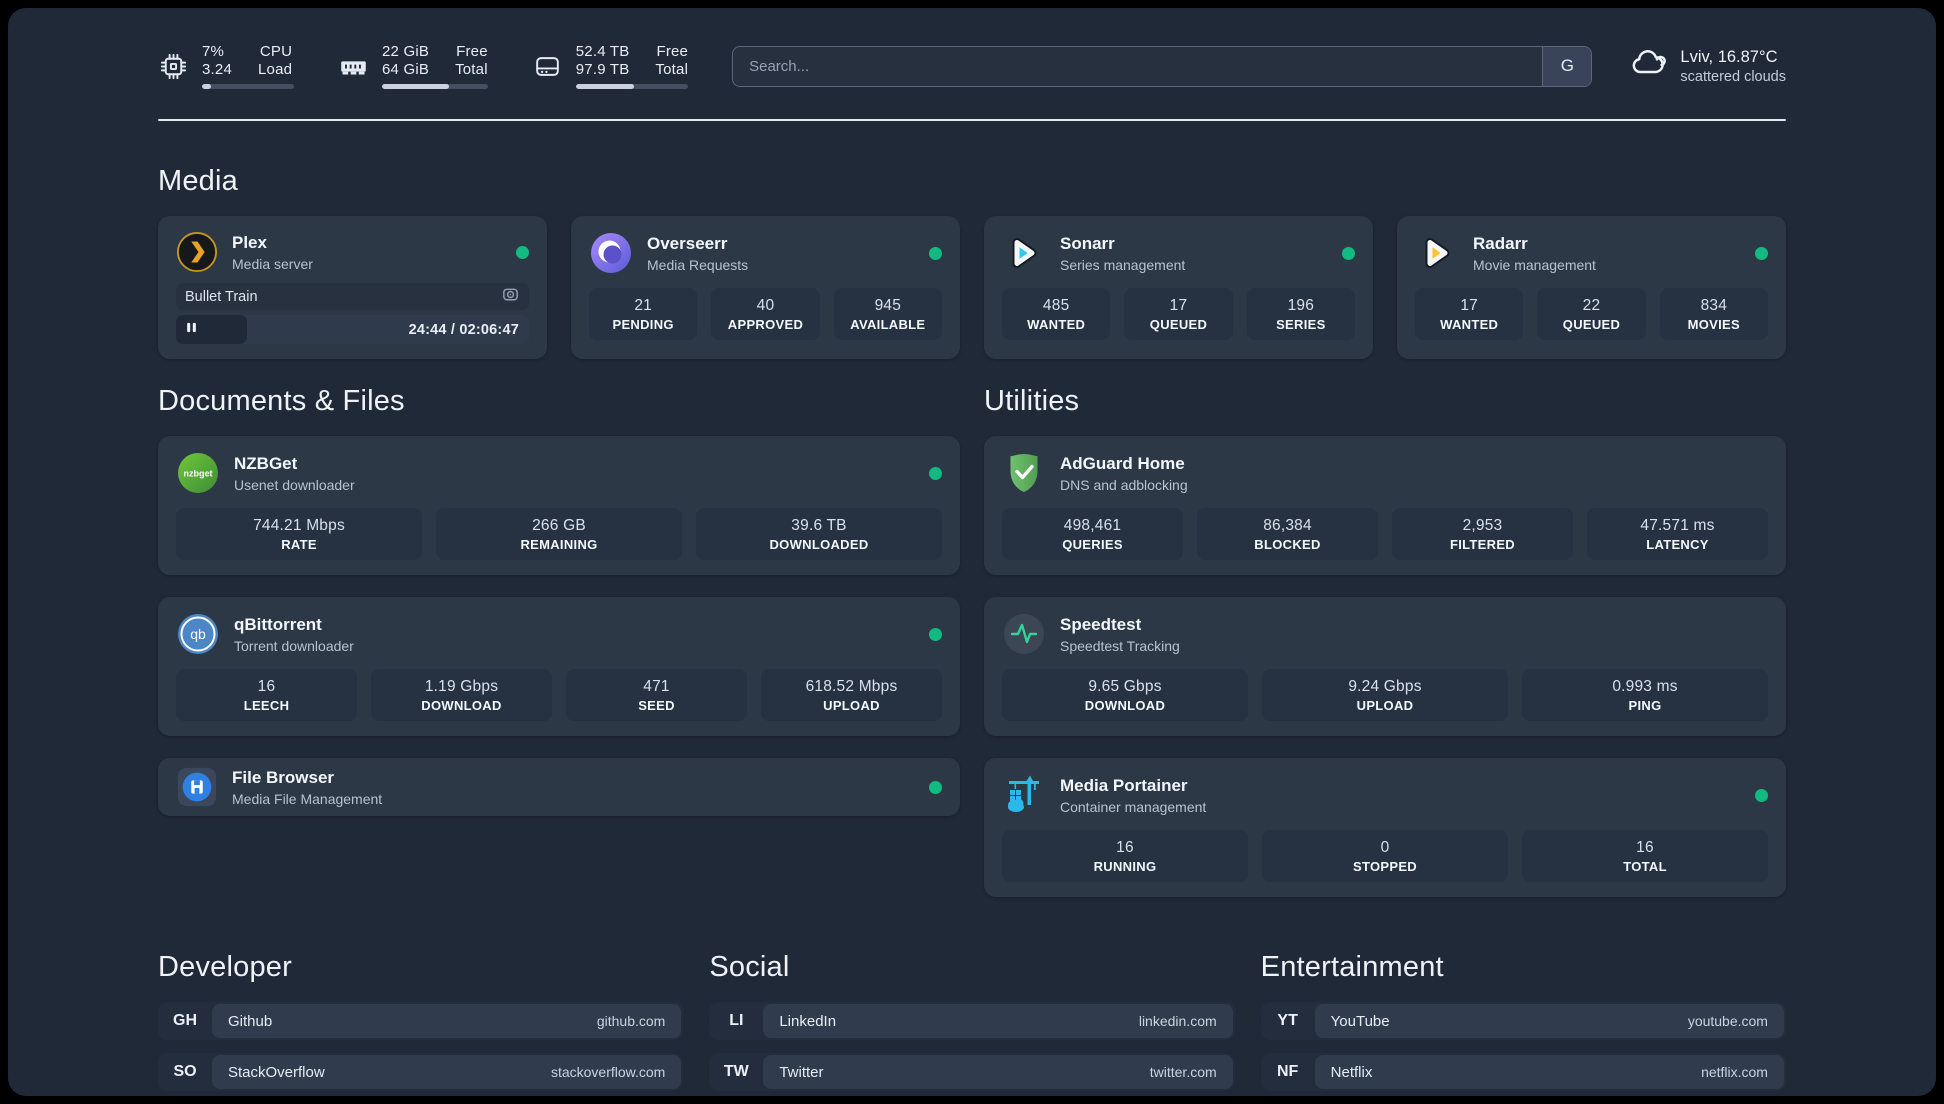 This screenshot has width=1944, height=1104. What do you see at coordinates (211, 329) in the screenshot?
I see `playback-progress-fill` at bounding box center [211, 329].